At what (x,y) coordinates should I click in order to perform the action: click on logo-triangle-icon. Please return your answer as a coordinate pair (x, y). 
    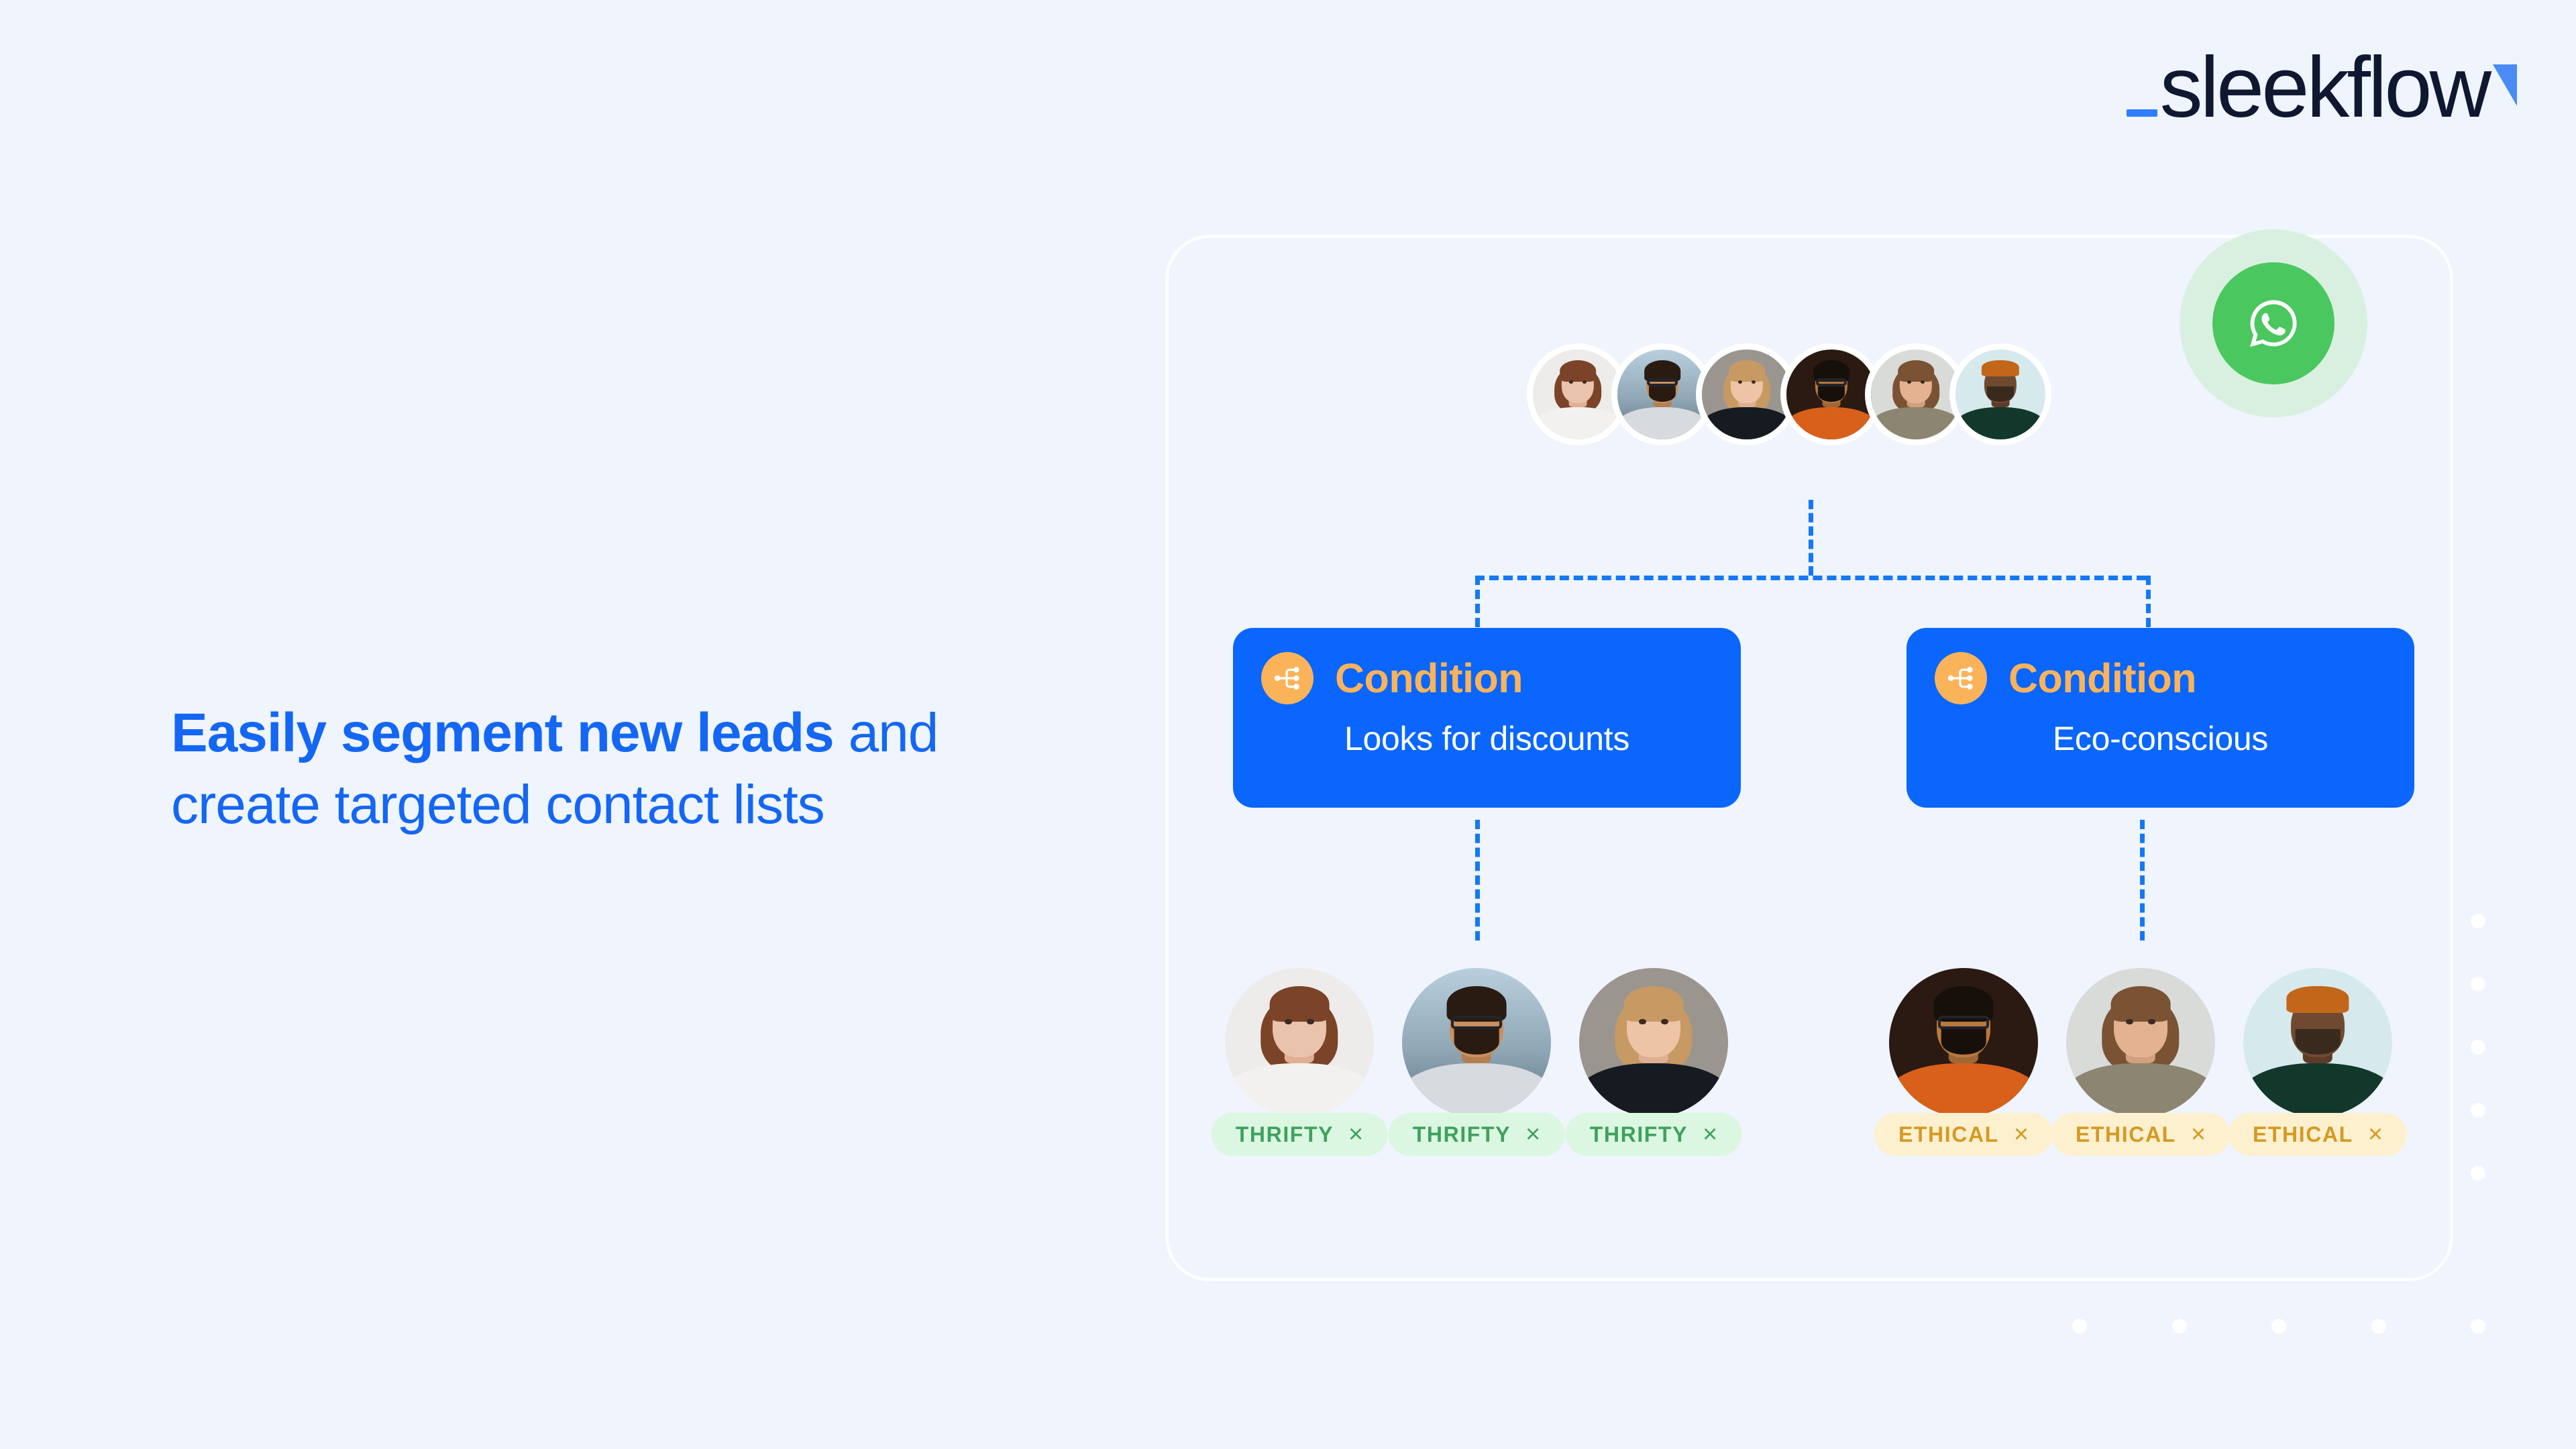
    Looking at the image, I should click on (2505, 85).